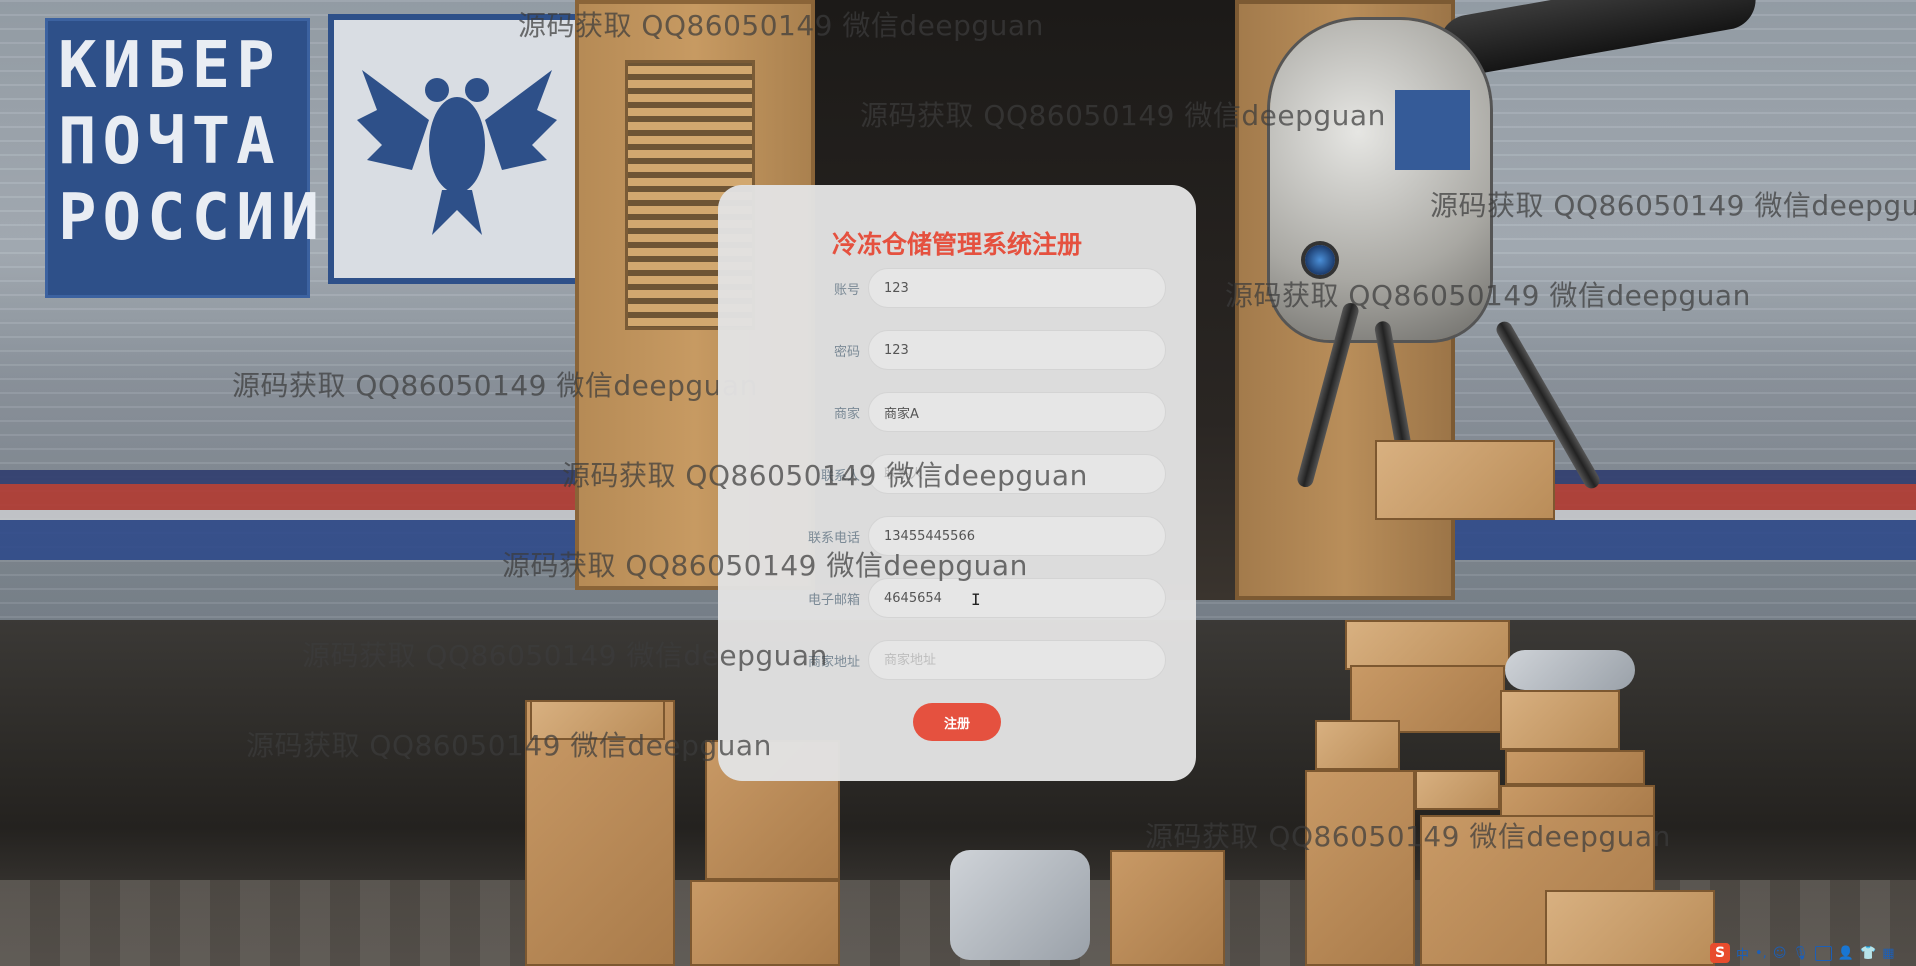 The image size is (1916, 966). Describe the element at coordinates (1017, 412) in the screenshot. I see `merchant-input` at that location.